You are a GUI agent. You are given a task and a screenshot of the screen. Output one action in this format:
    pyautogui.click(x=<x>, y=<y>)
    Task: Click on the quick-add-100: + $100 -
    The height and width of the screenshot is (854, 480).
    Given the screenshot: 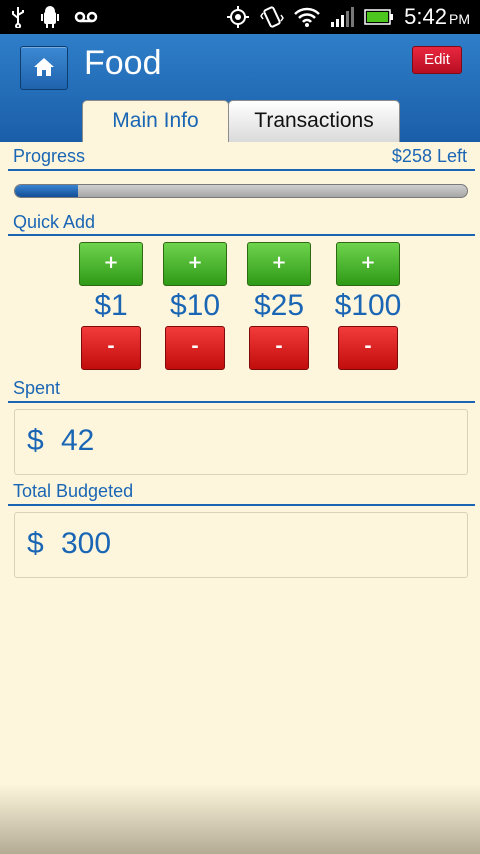 What is the action you would take?
    pyautogui.click(x=368, y=306)
    